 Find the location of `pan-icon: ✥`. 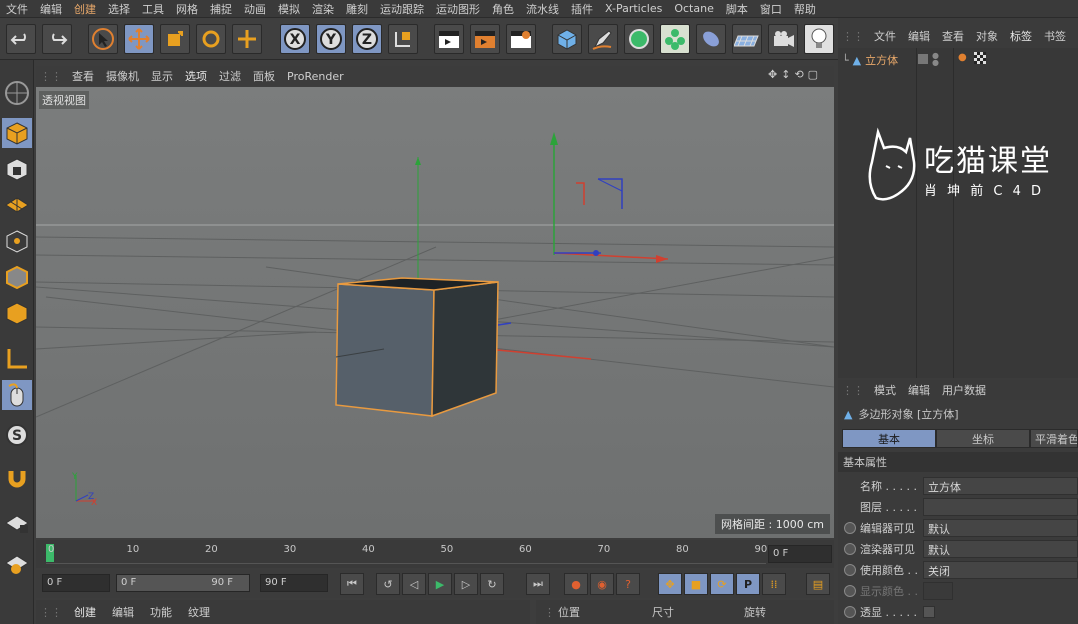

pan-icon: ✥ is located at coordinates (772, 74).